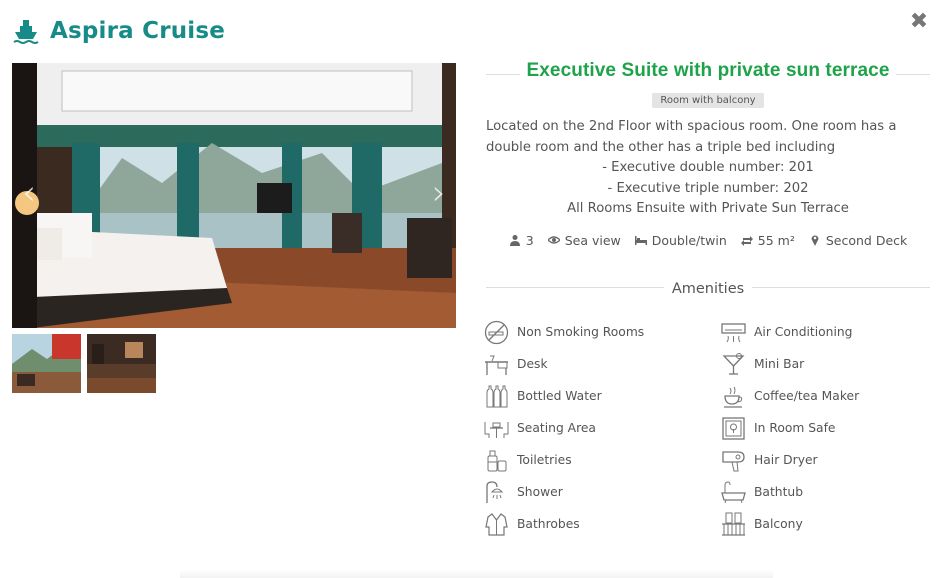 The image size is (943, 578). What do you see at coordinates (919, 22) in the screenshot?
I see `close-icon: ✖` at bounding box center [919, 22].